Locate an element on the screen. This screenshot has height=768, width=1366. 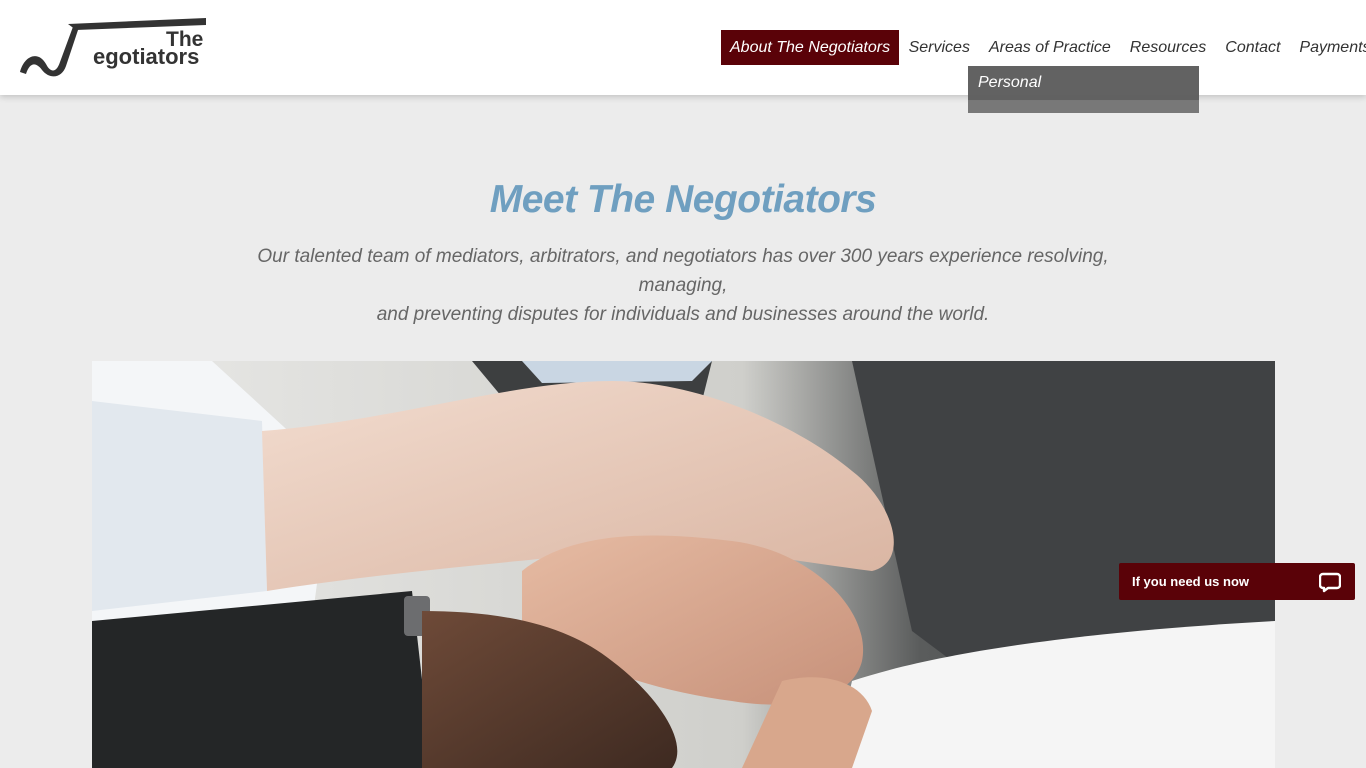
negotiators-logo-icon: The egotiators is located at coordinates (113, 47).